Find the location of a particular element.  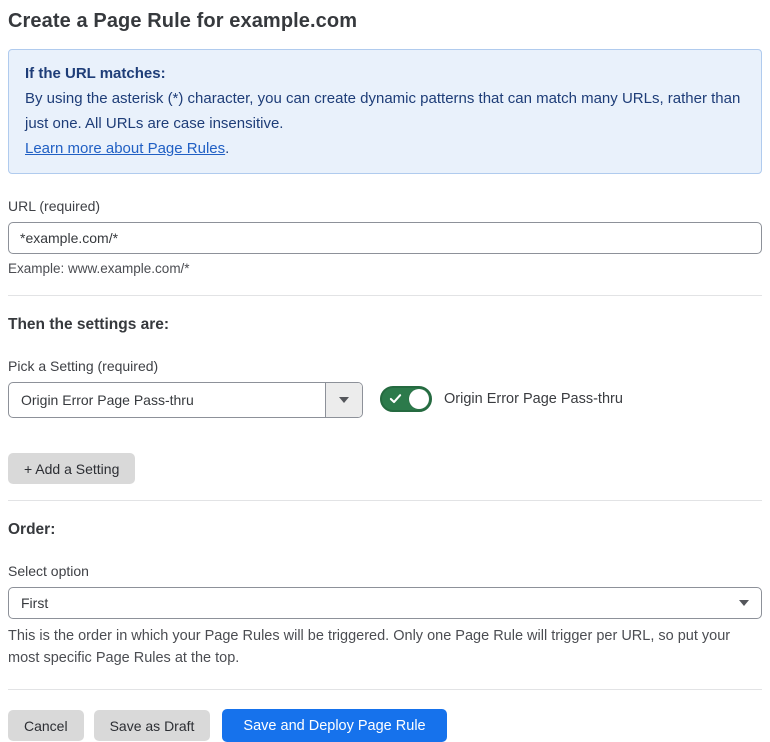

order-select-label: Select option is located at coordinates (48, 571).